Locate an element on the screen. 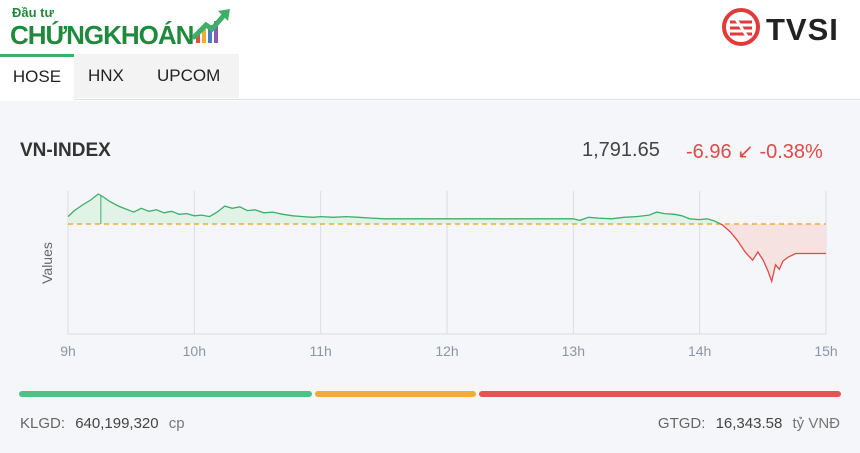 Image resolution: width=860 pixels, height=453 pixels. partner-logo: TVSI is located at coordinates (787, 27).